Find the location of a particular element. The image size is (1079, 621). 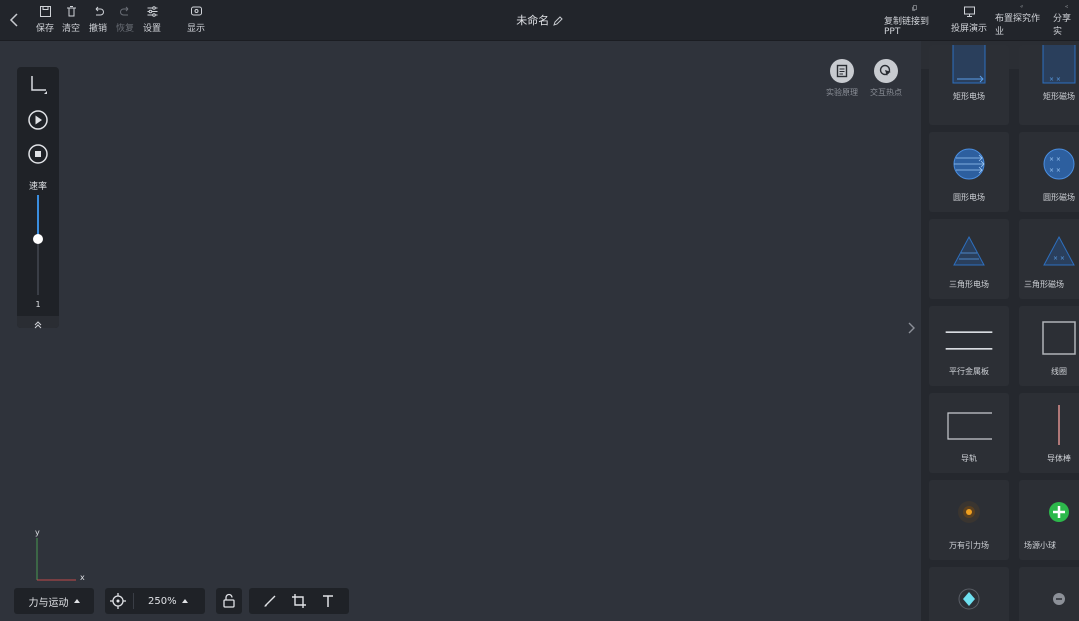

component-particle is located at coordinates (969, 594).